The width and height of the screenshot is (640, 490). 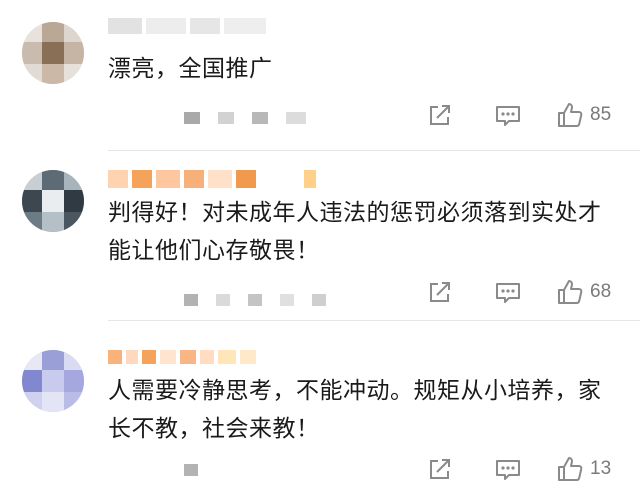 What do you see at coordinates (601, 291) in the screenshot?
I see `like-count: 68` at bounding box center [601, 291].